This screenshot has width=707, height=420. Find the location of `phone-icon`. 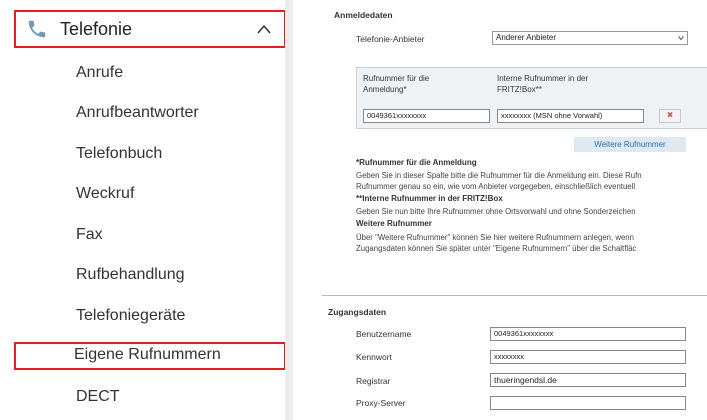

phone-icon is located at coordinates (37, 29).